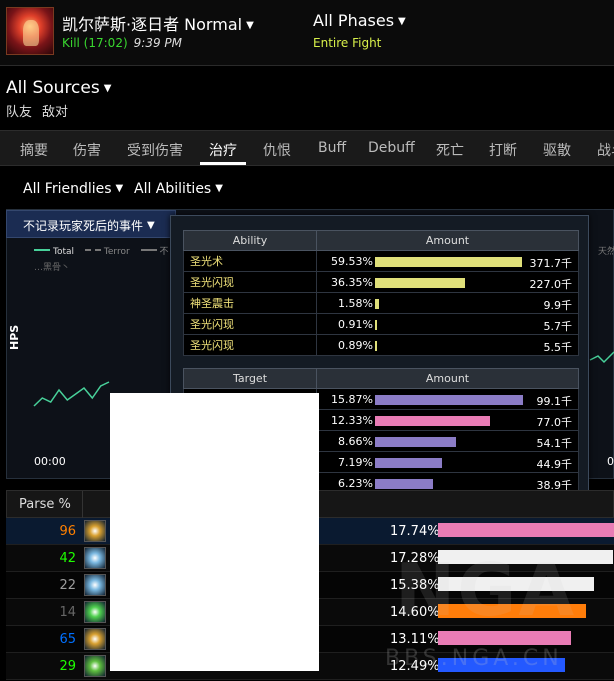  Describe the element at coordinates (95, 612) in the screenshot. I see `rejuvenation-icon` at that location.